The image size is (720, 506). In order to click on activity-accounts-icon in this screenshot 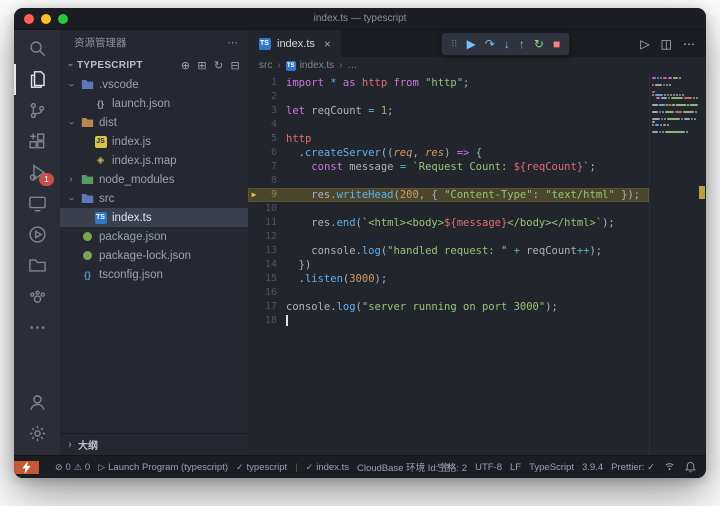, I will do `click(37, 402)`.